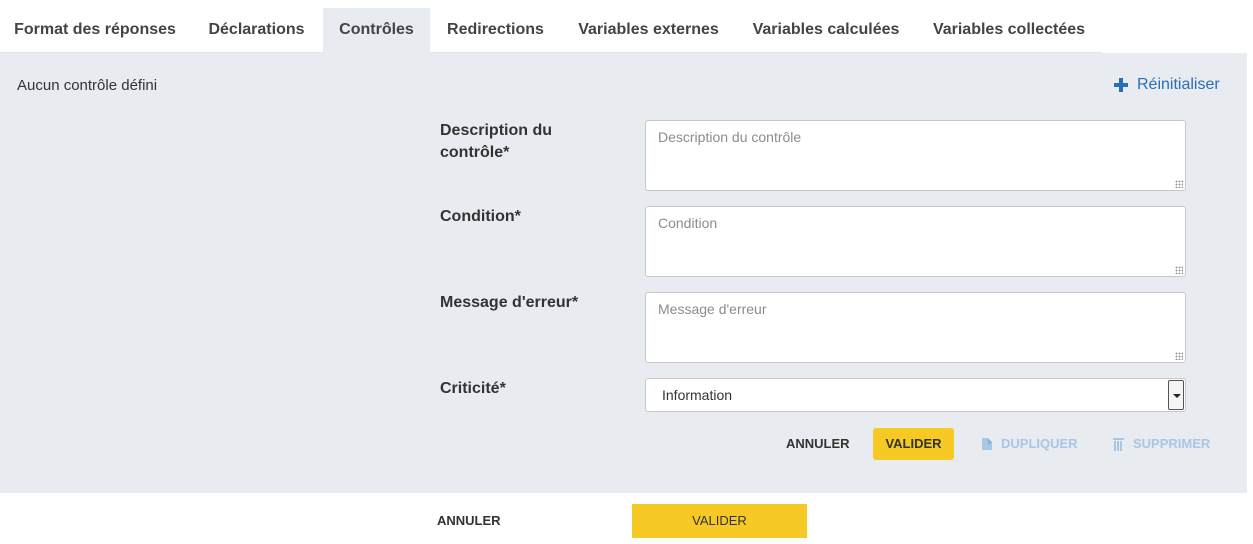 The height and width of the screenshot is (544, 1253). Describe the element at coordinates (1176, 395) in the screenshot. I see `chevron-down-icon` at that location.